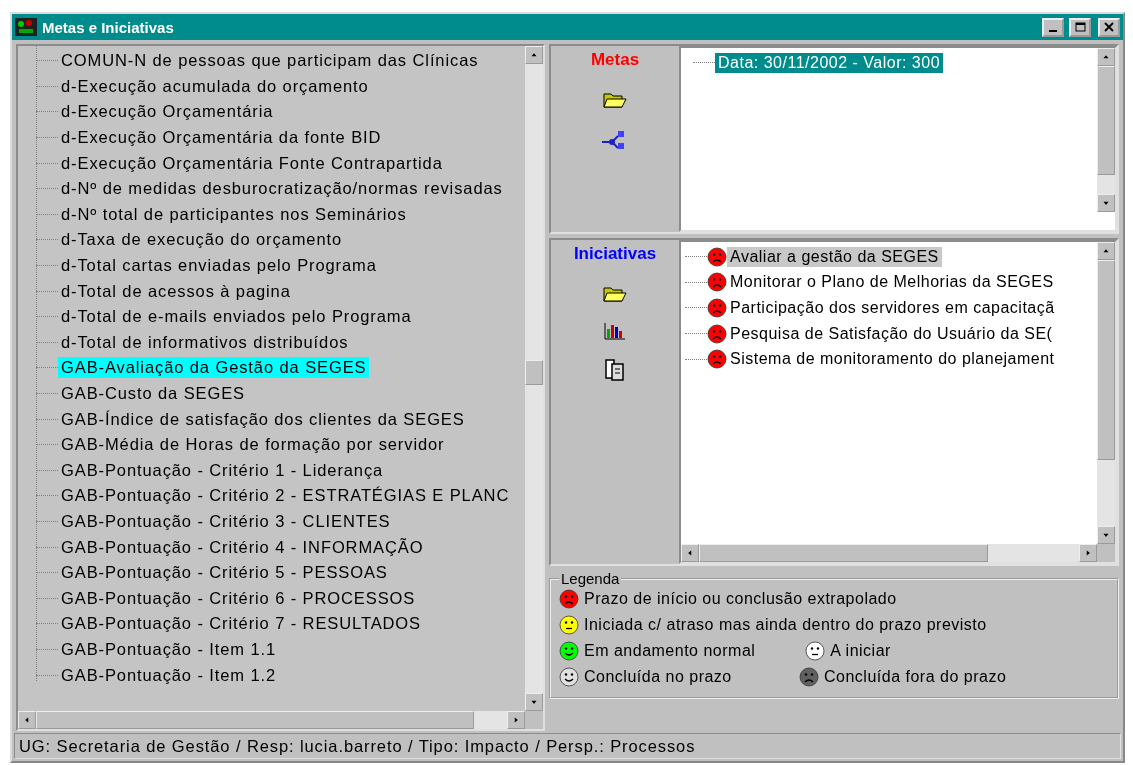 The height and width of the screenshot is (765, 1133). What do you see at coordinates (892, 308) in the screenshot?
I see `tree-item: Participação dos servidores em capacitaçã` at bounding box center [892, 308].